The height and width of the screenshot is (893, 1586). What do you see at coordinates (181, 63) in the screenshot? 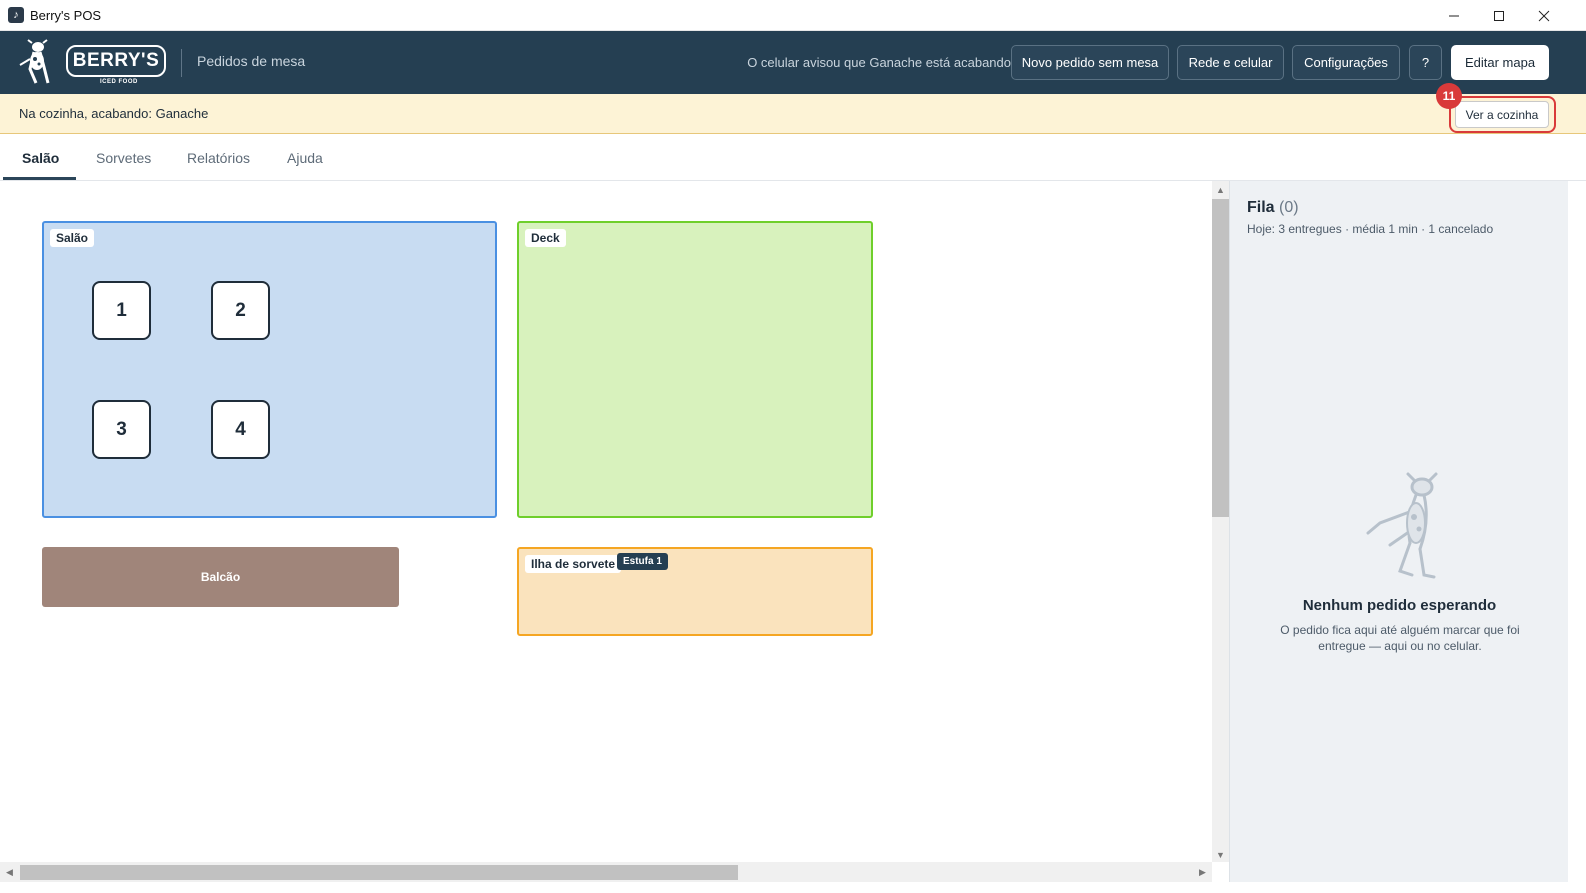
I see `header-divider` at bounding box center [181, 63].